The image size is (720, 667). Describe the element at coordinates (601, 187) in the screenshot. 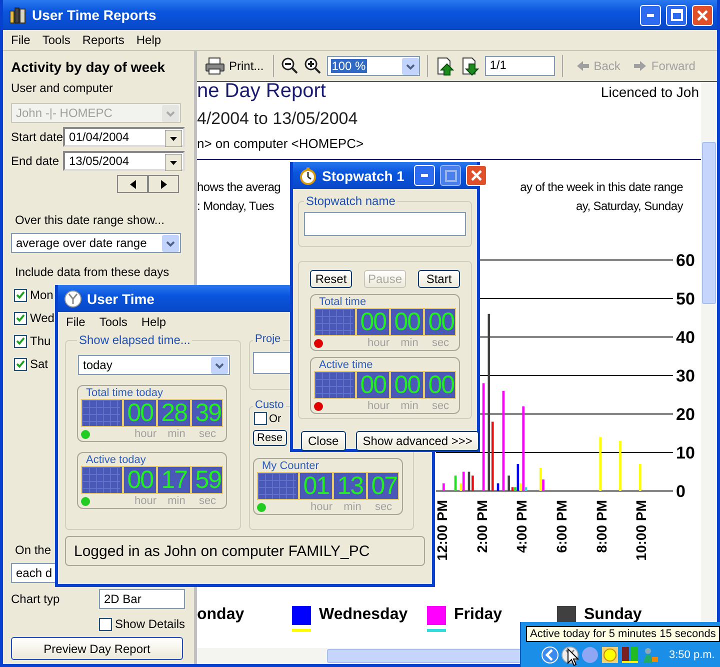

I see `description-text: ay of the week in this date range` at that location.